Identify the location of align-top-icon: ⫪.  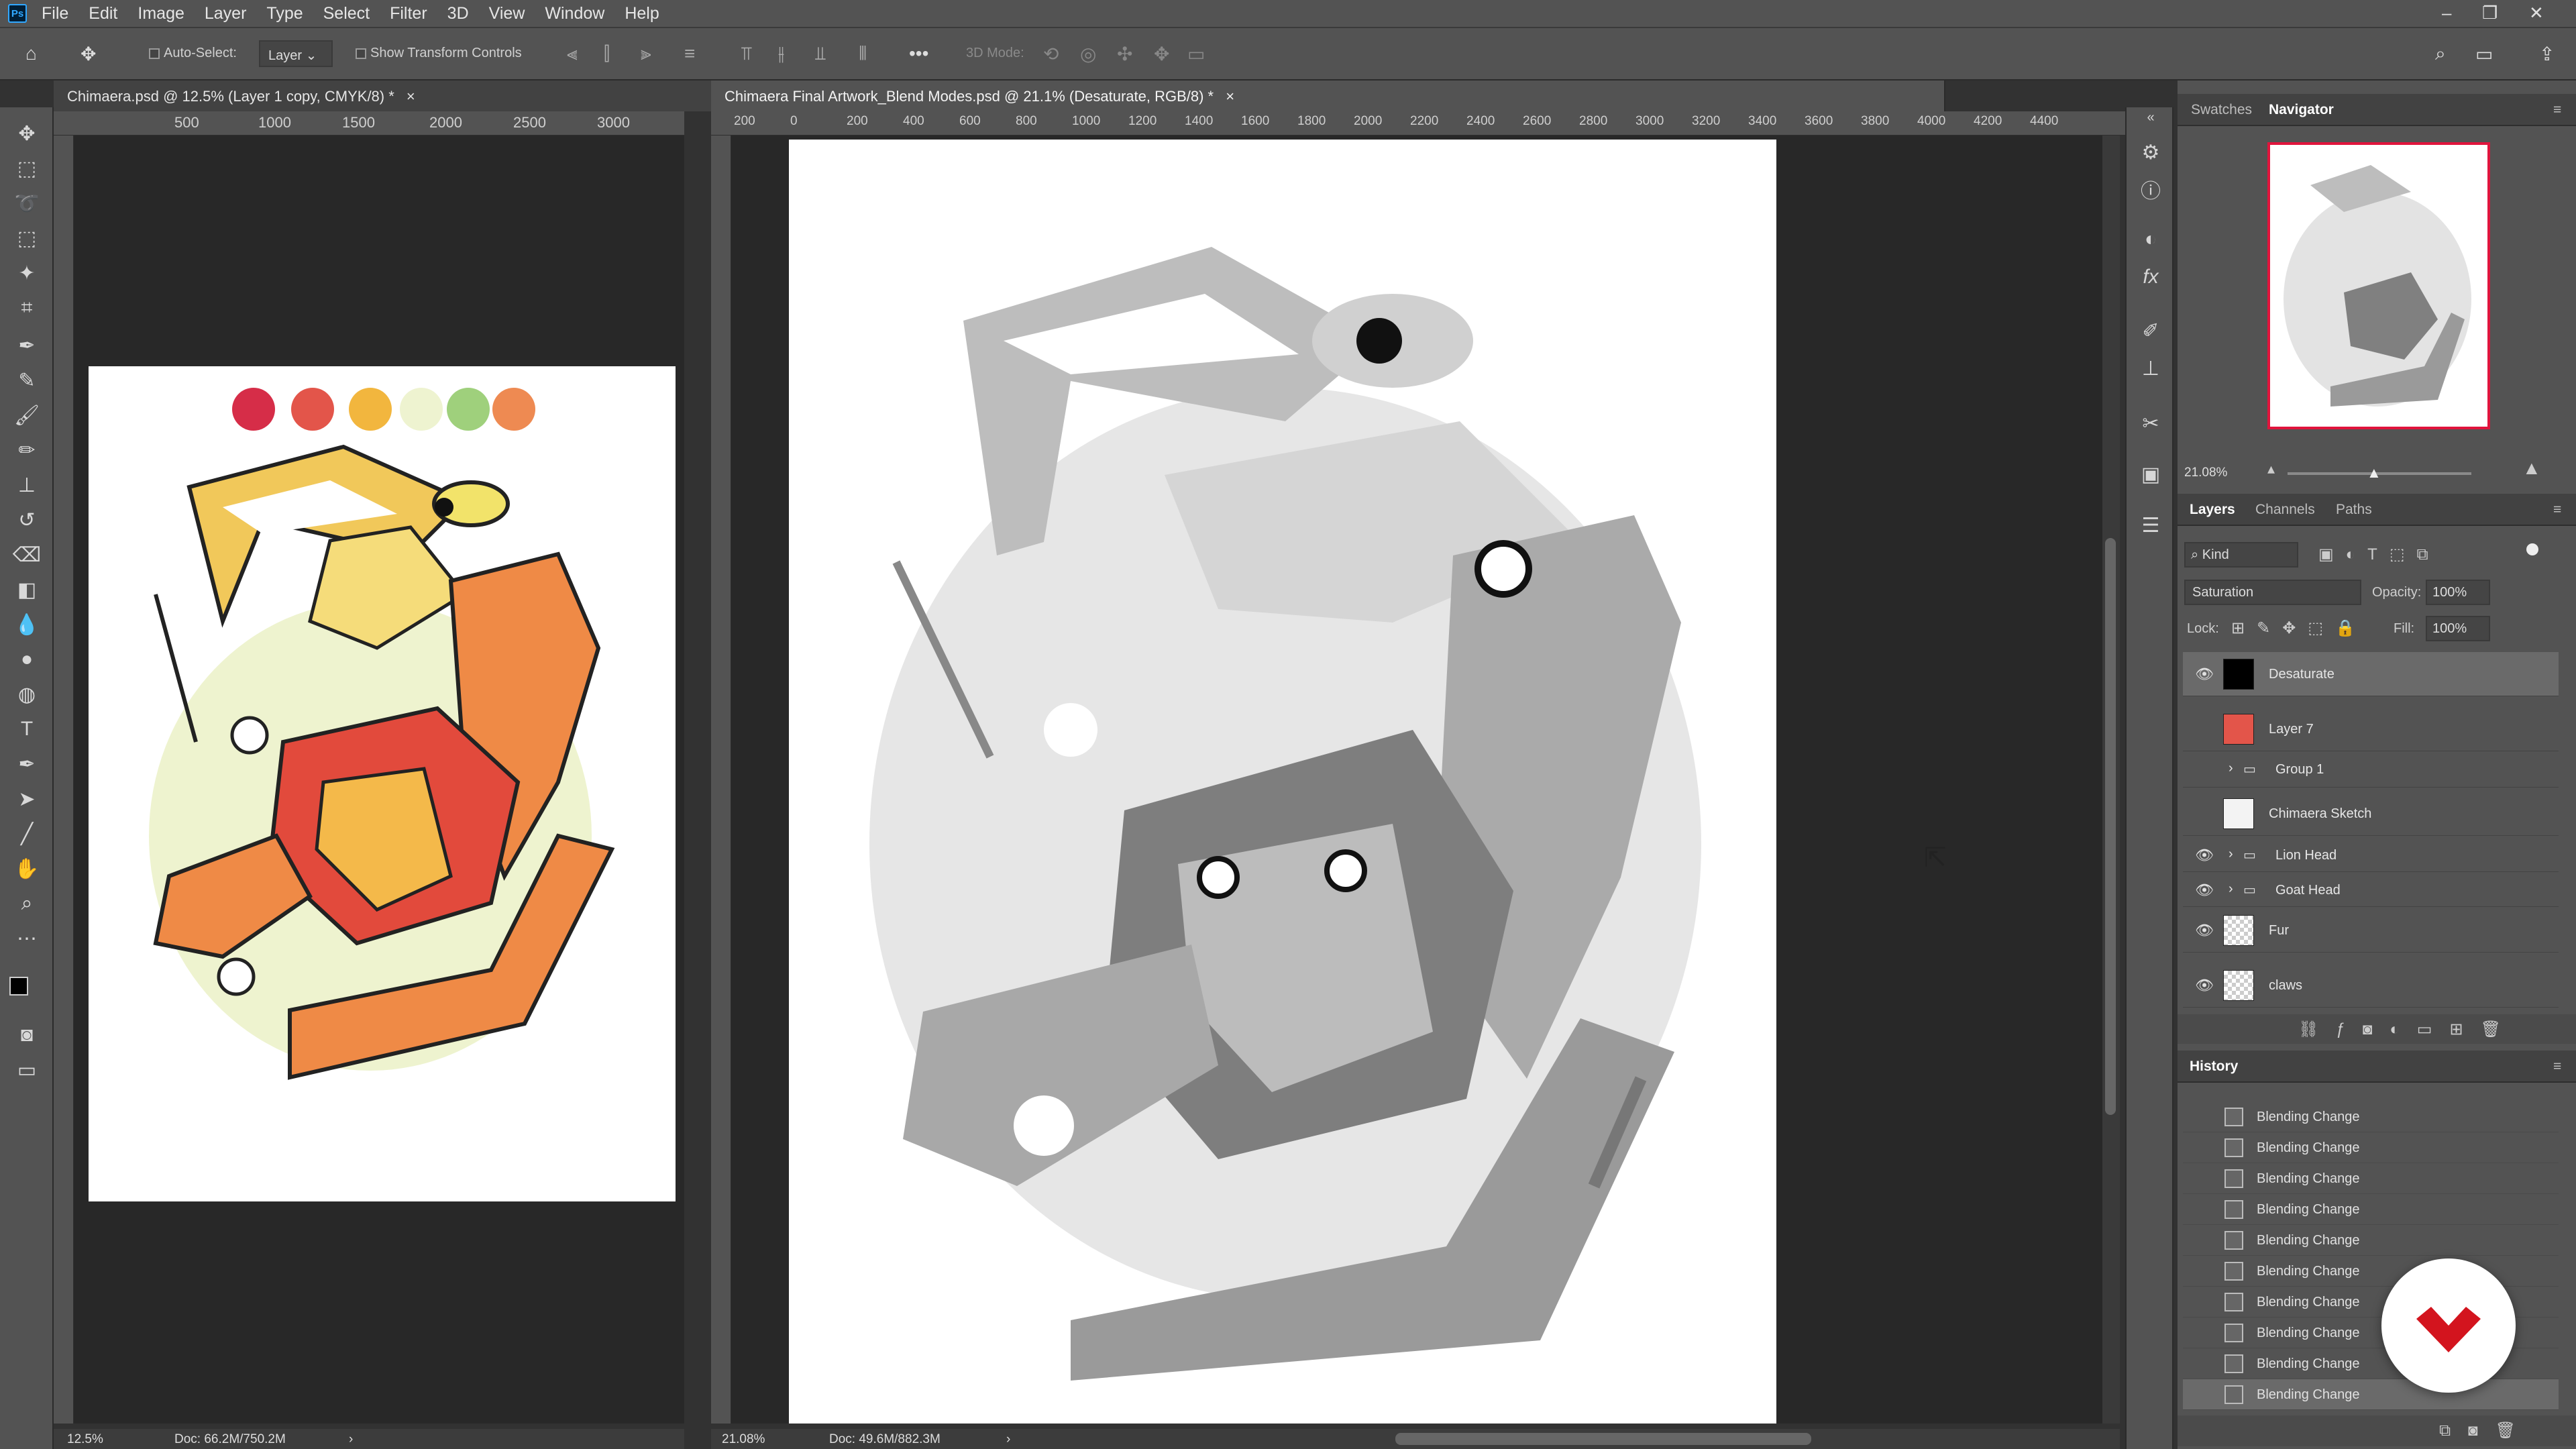
(746, 54).